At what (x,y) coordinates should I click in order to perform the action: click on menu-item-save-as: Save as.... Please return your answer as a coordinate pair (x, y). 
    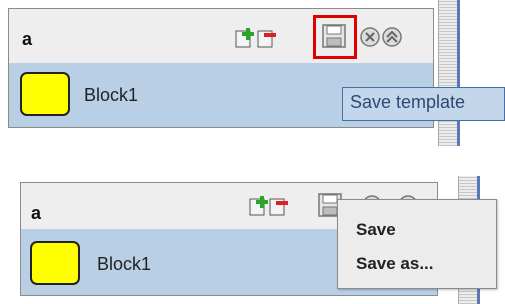
    Looking at the image, I should click on (417, 264).